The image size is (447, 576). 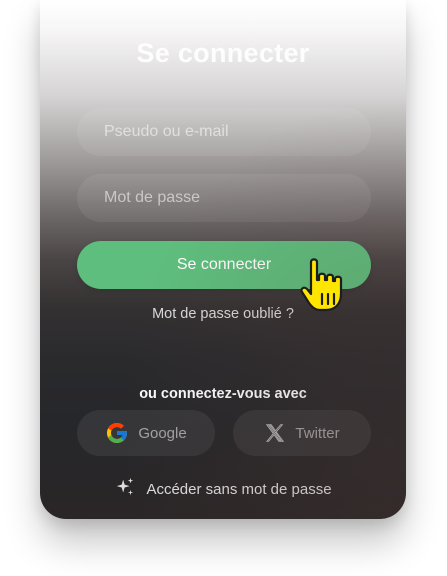 I want to click on page-title: Se connecter, so click(x=223, y=53).